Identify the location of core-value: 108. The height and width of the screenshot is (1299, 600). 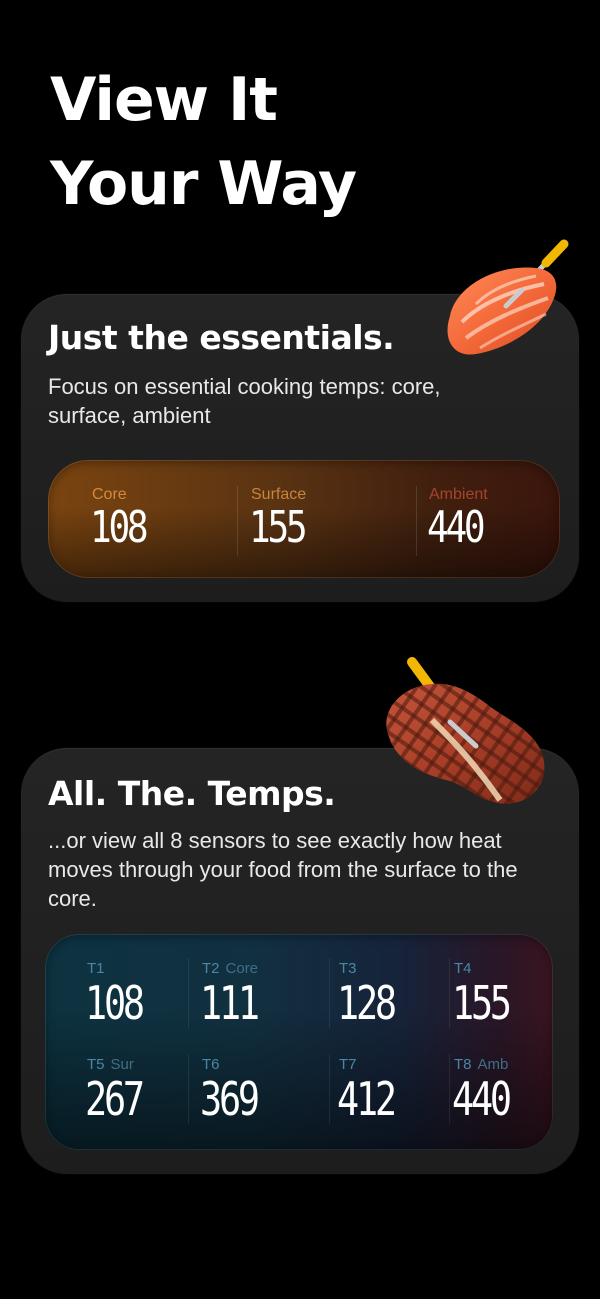
(119, 527).